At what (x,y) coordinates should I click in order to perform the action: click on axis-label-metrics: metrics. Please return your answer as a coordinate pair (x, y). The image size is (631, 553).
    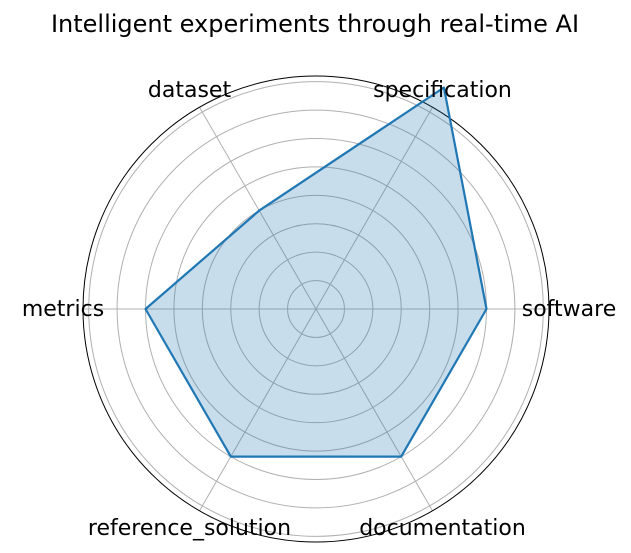
    Looking at the image, I should click on (63, 309).